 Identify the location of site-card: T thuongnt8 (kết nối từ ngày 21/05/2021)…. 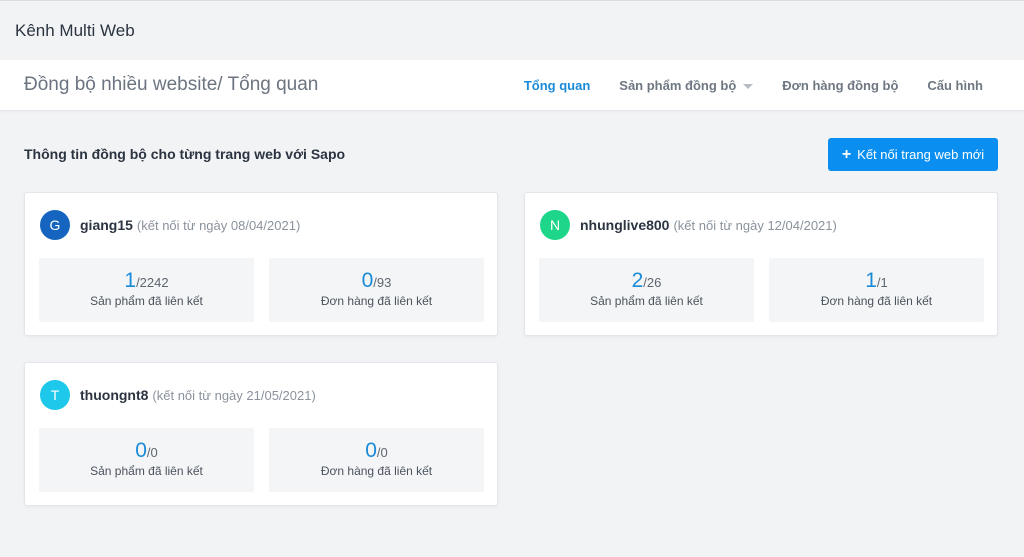
(261, 434).